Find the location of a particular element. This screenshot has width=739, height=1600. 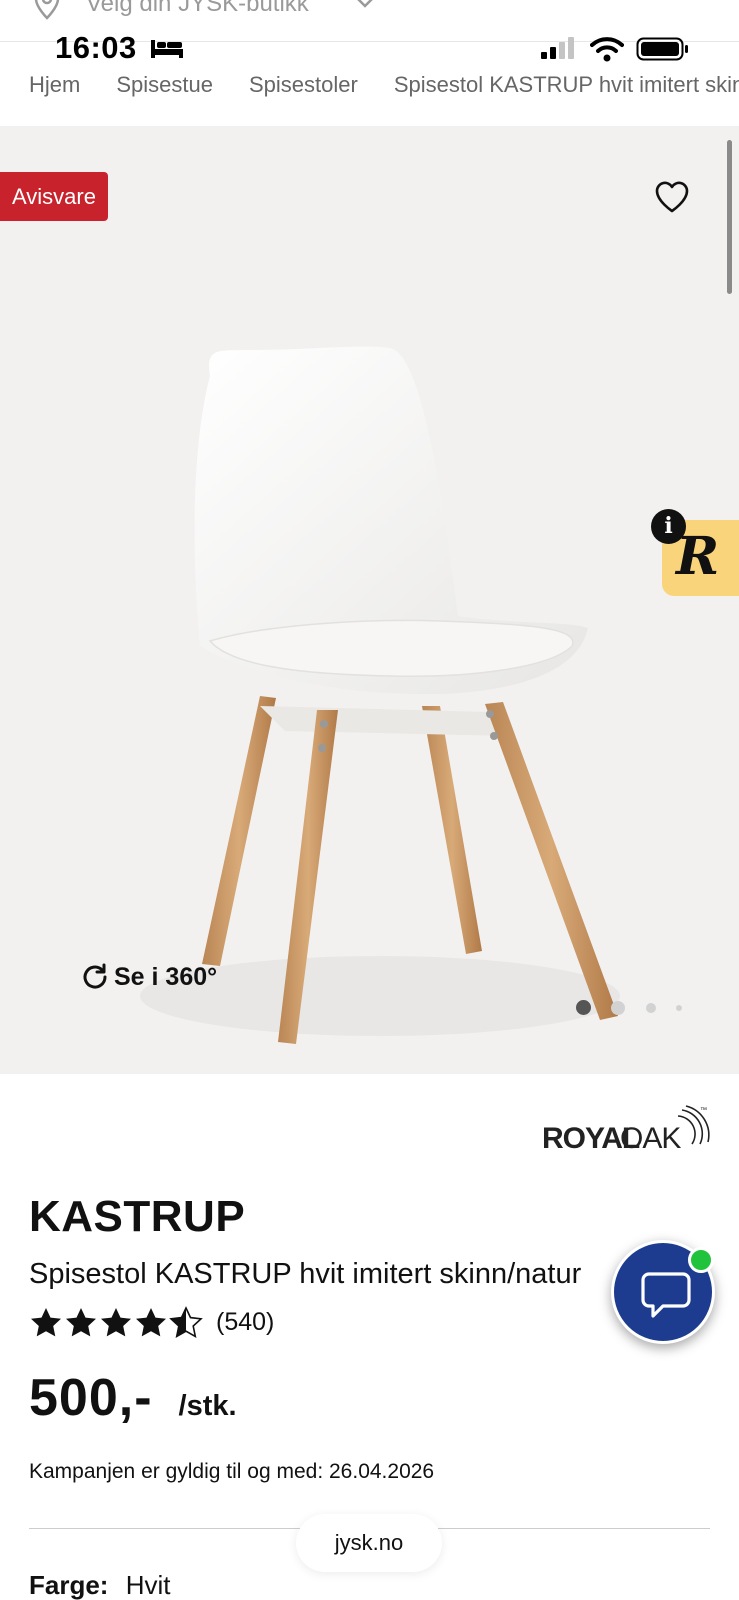

store-selector-label: Velg din JYSK-butikk is located at coordinates (197, 8).